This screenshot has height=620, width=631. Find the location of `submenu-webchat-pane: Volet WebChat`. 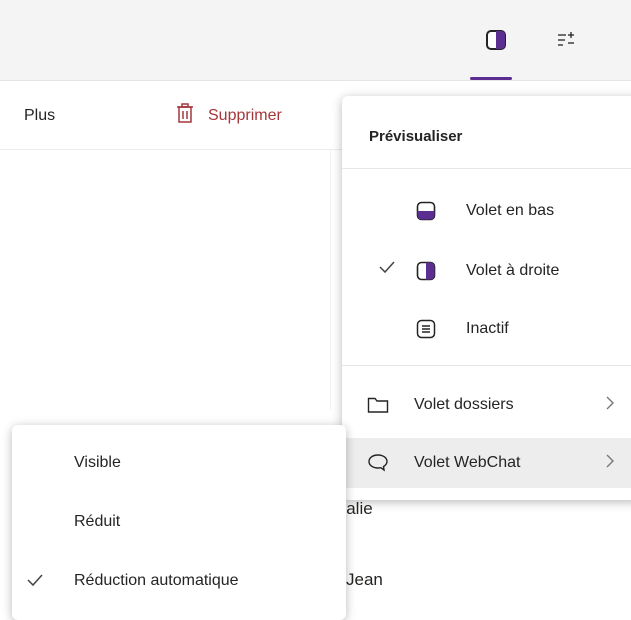

submenu-webchat-pane: Volet WebChat is located at coordinates (486, 463).